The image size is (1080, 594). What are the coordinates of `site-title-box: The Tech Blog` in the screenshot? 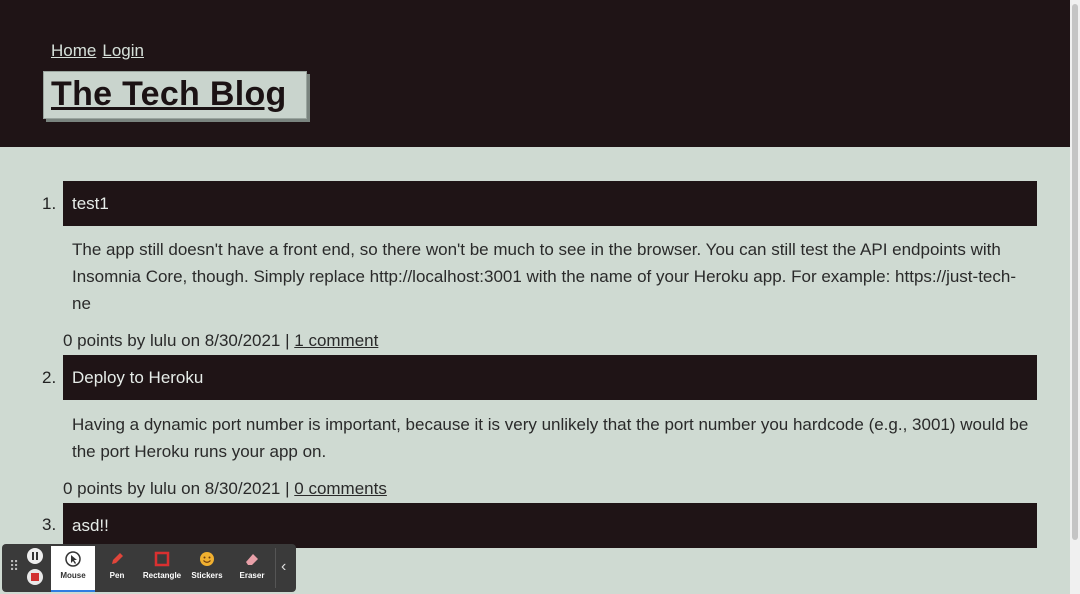 It's located at (175, 95).